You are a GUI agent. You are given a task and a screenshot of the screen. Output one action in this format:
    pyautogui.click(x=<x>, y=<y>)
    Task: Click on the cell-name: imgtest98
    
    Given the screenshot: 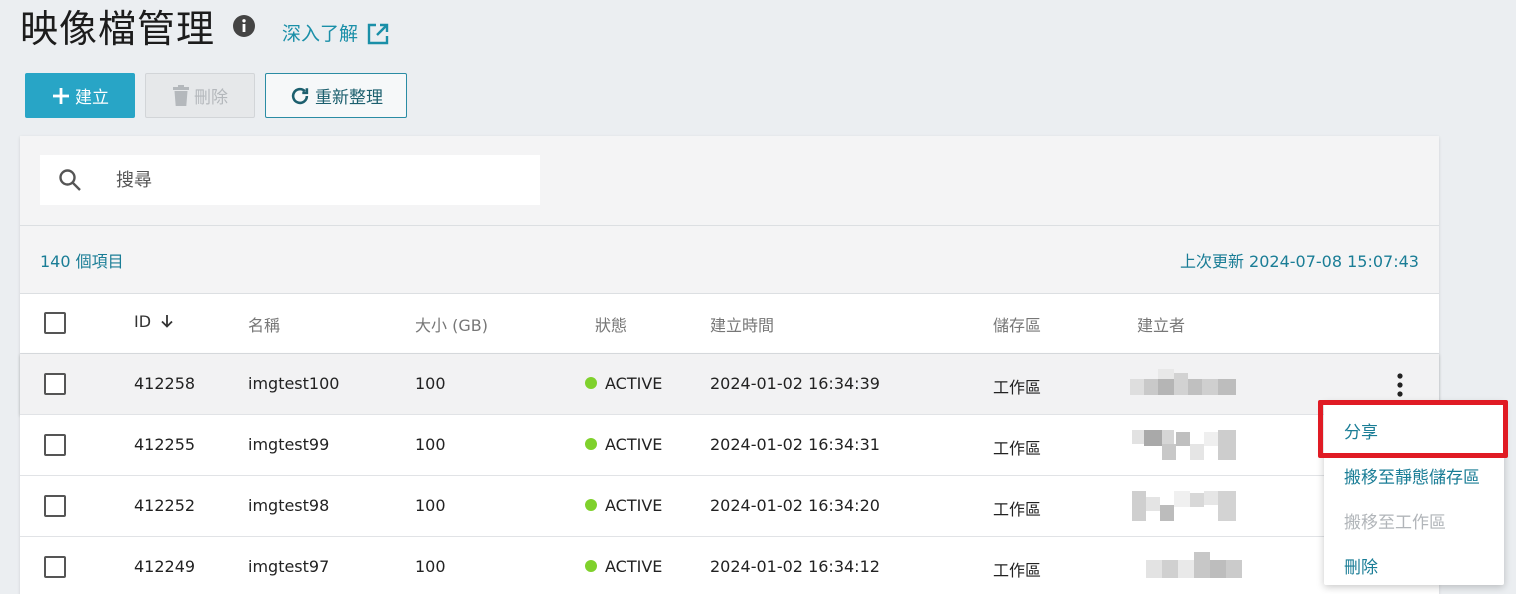 What is the action you would take?
    pyautogui.click(x=289, y=505)
    